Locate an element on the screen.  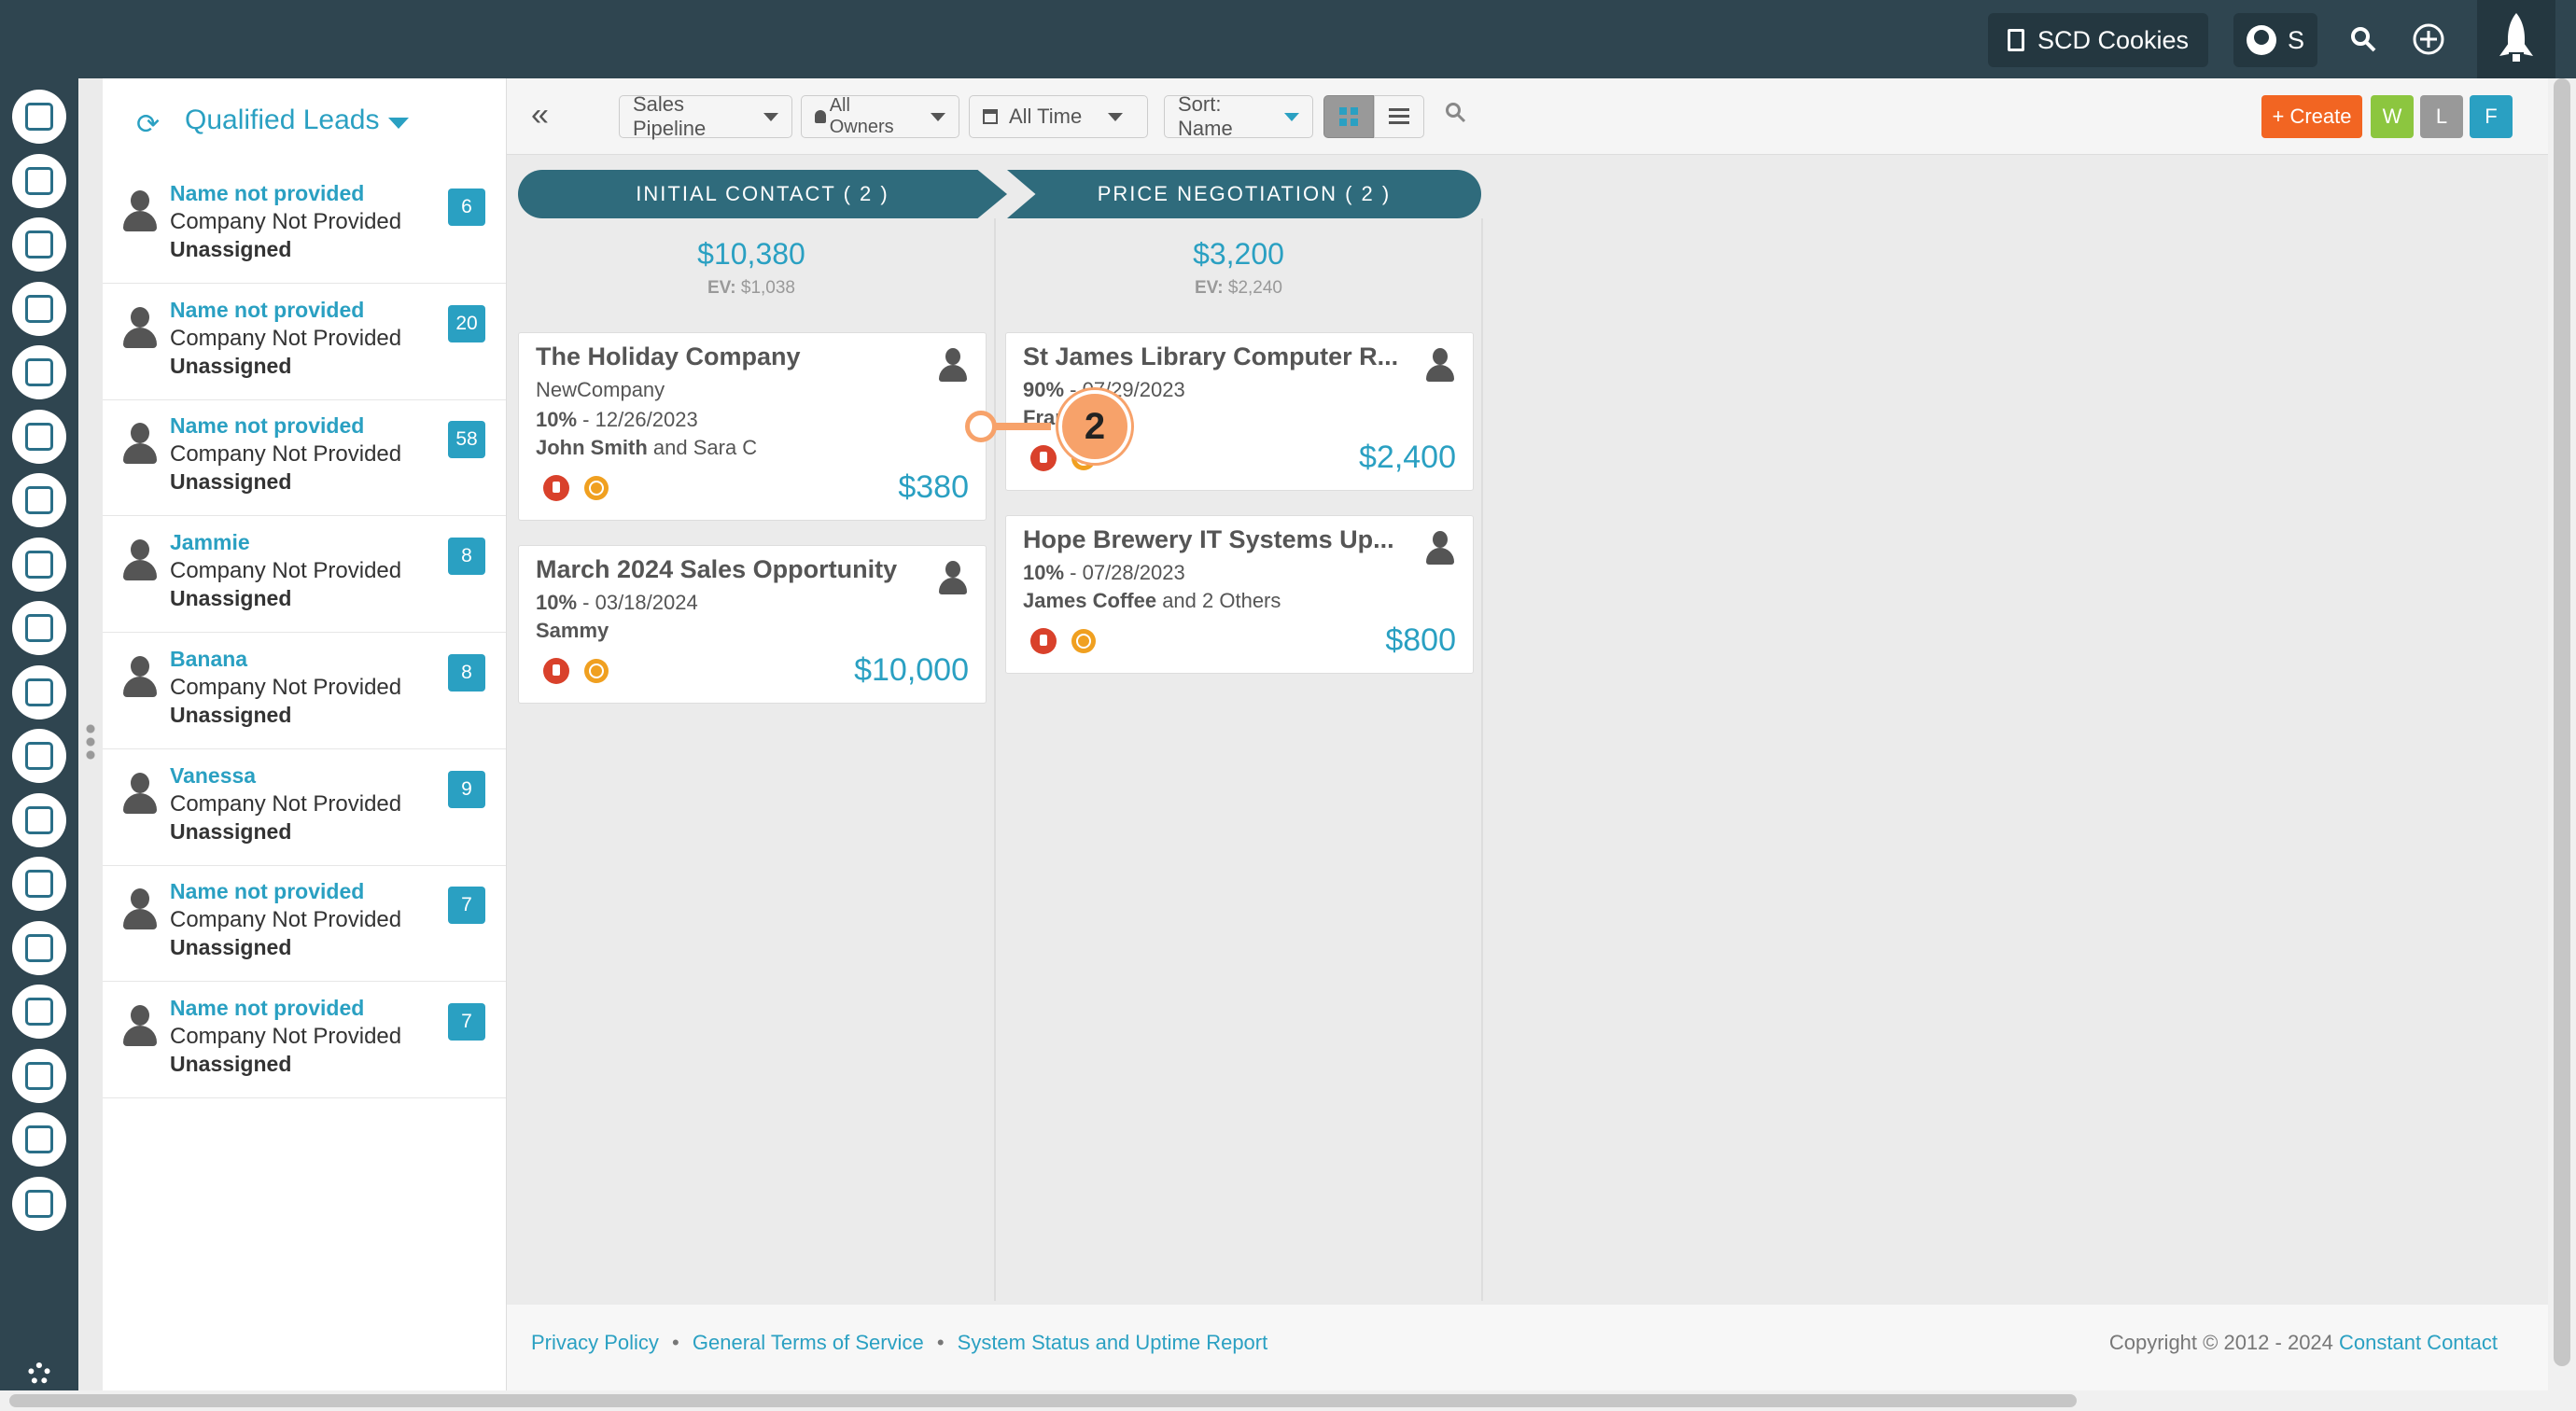
pipeline-select: Sales Pipeline is located at coordinates (705, 116).